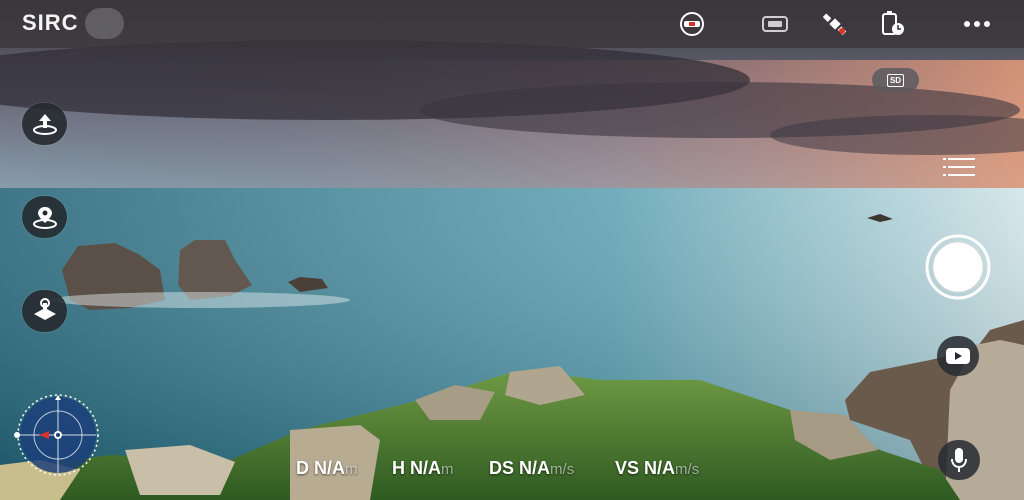 The height and width of the screenshot is (500, 1024). What do you see at coordinates (58, 435) in the screenshot?
I see `compass-radar-icon` at bounding box center [58, 435].